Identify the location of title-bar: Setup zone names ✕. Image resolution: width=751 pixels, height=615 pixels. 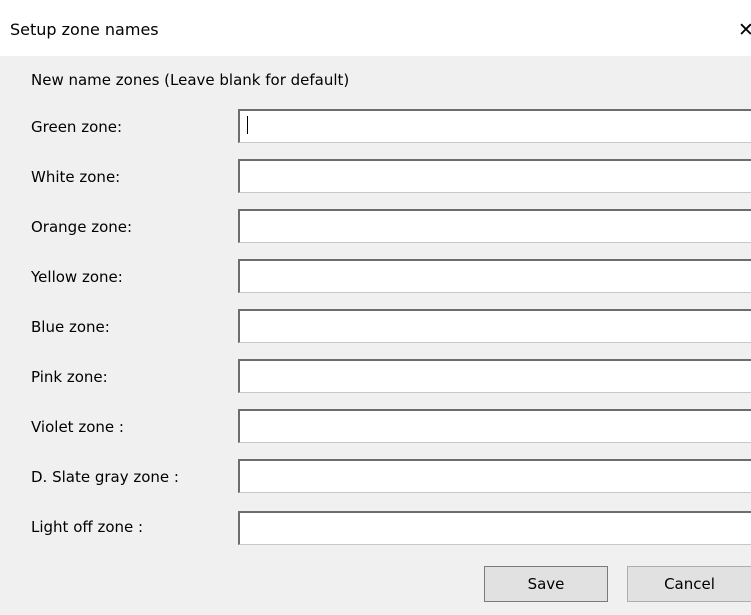
(375, 28).